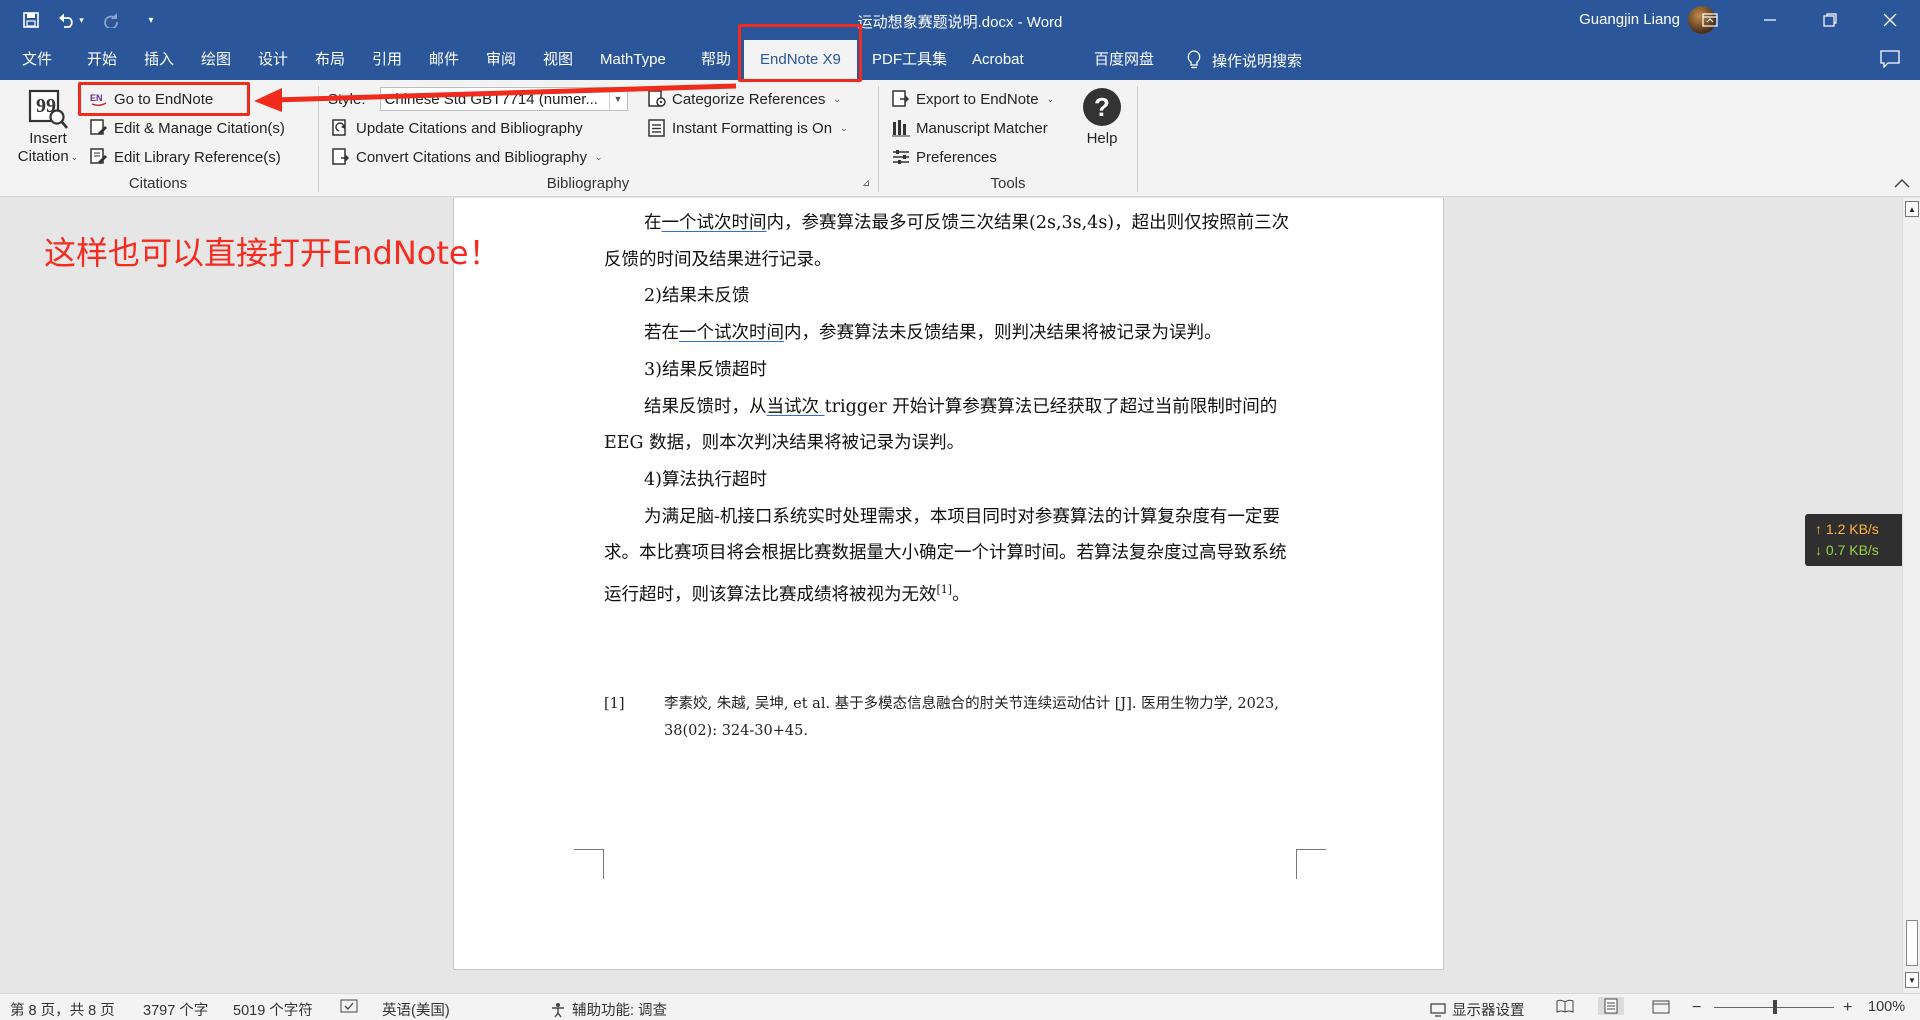 The height and width of the screenshot is (1020, 1920). What do you see at coordinates (1438, 1009) in the screenshot?
I see `monitor-icon` at bounding box center [1438, 1009].